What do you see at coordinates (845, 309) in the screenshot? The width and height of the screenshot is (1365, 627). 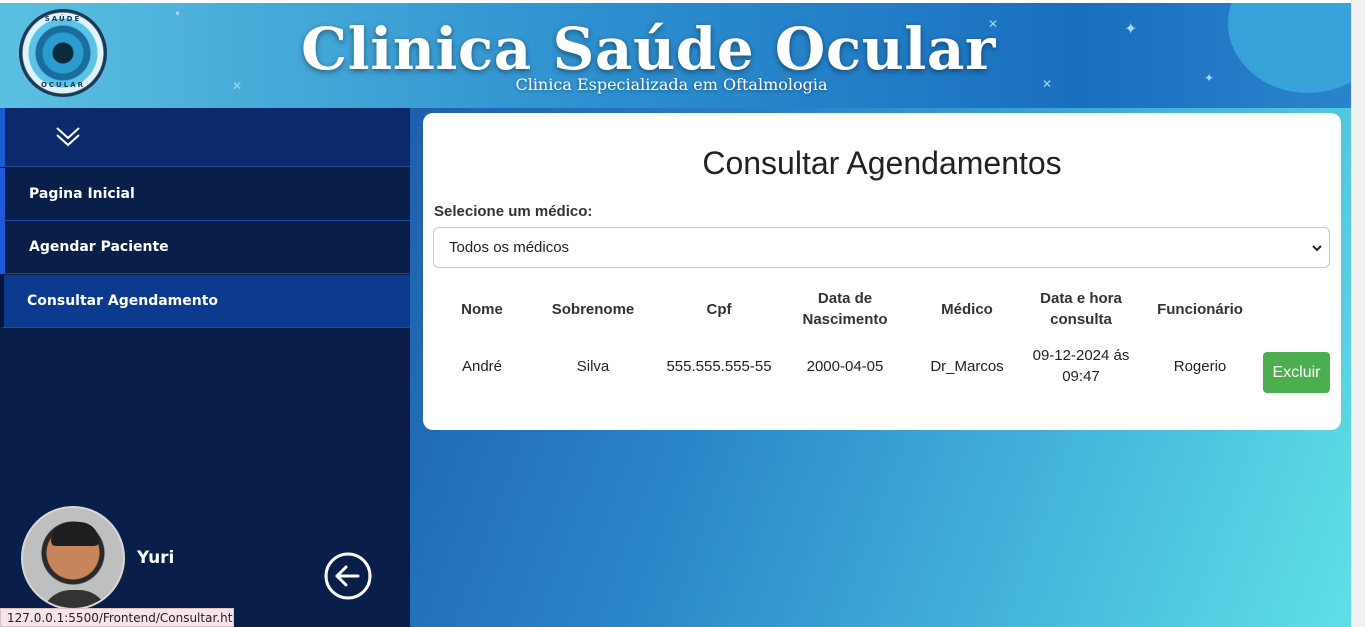 I see `column-header-data-nascimento: Data de Nascimento` at bounding box center [845, 309].